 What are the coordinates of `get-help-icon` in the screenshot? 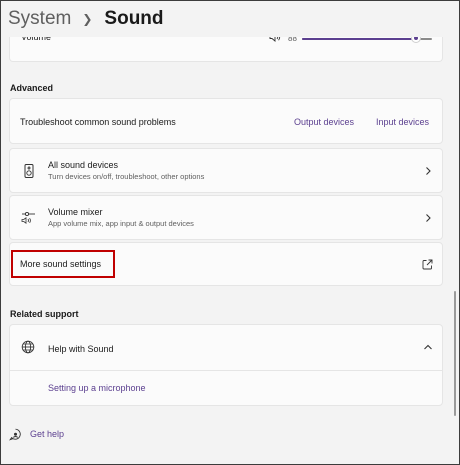 It's located at (15, 434).